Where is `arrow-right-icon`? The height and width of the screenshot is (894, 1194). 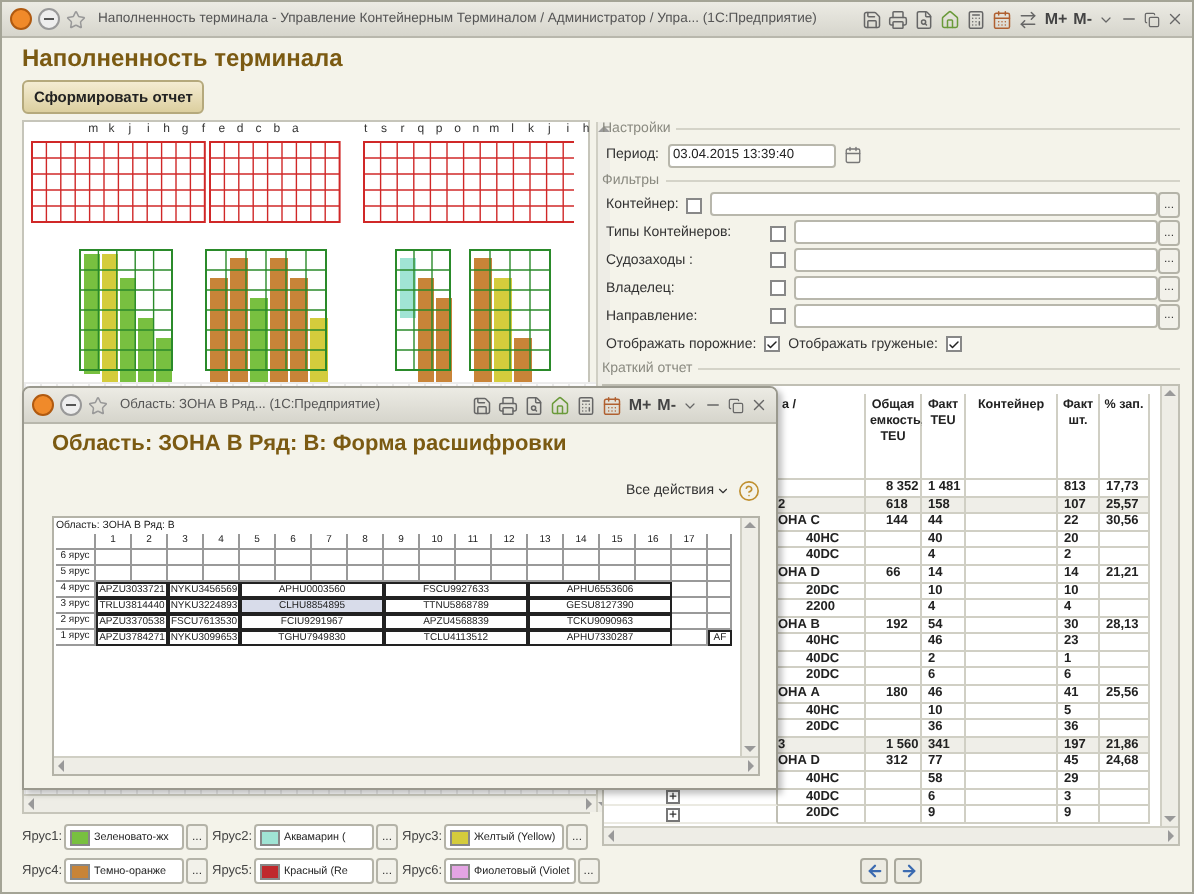 arrow-right-icon is located at coordinates (908, 871).